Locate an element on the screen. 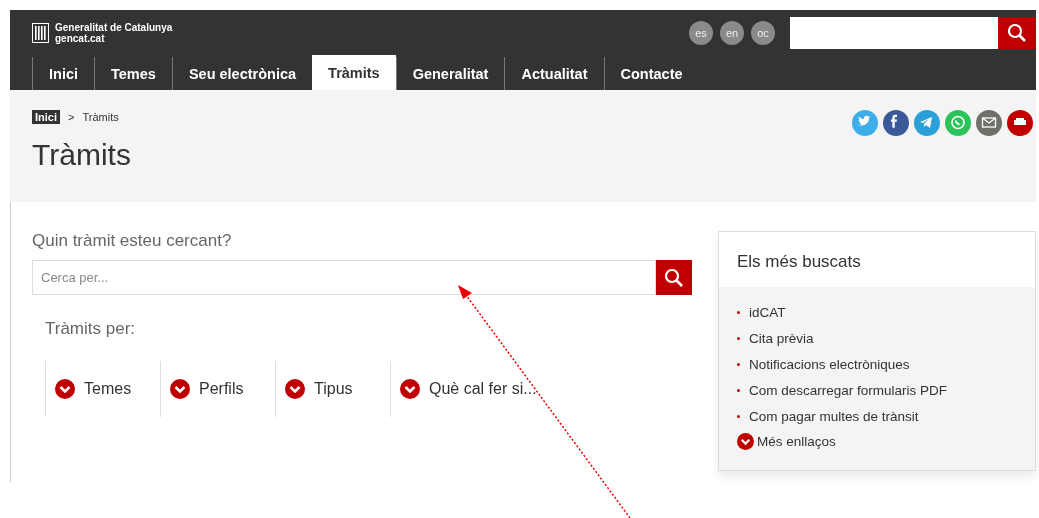 The width and height of the screenshot is (1039, 518). print-share-icon is located at coordinates (1020, 123).